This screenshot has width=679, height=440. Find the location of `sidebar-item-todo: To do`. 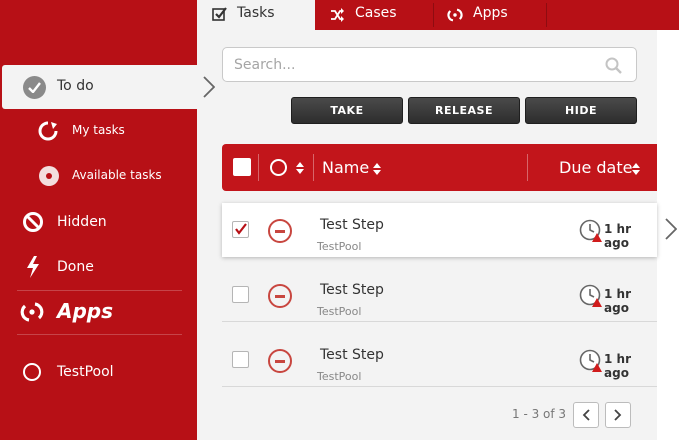

sidebar-item-todo: To do is located at coordinates (99, 87).